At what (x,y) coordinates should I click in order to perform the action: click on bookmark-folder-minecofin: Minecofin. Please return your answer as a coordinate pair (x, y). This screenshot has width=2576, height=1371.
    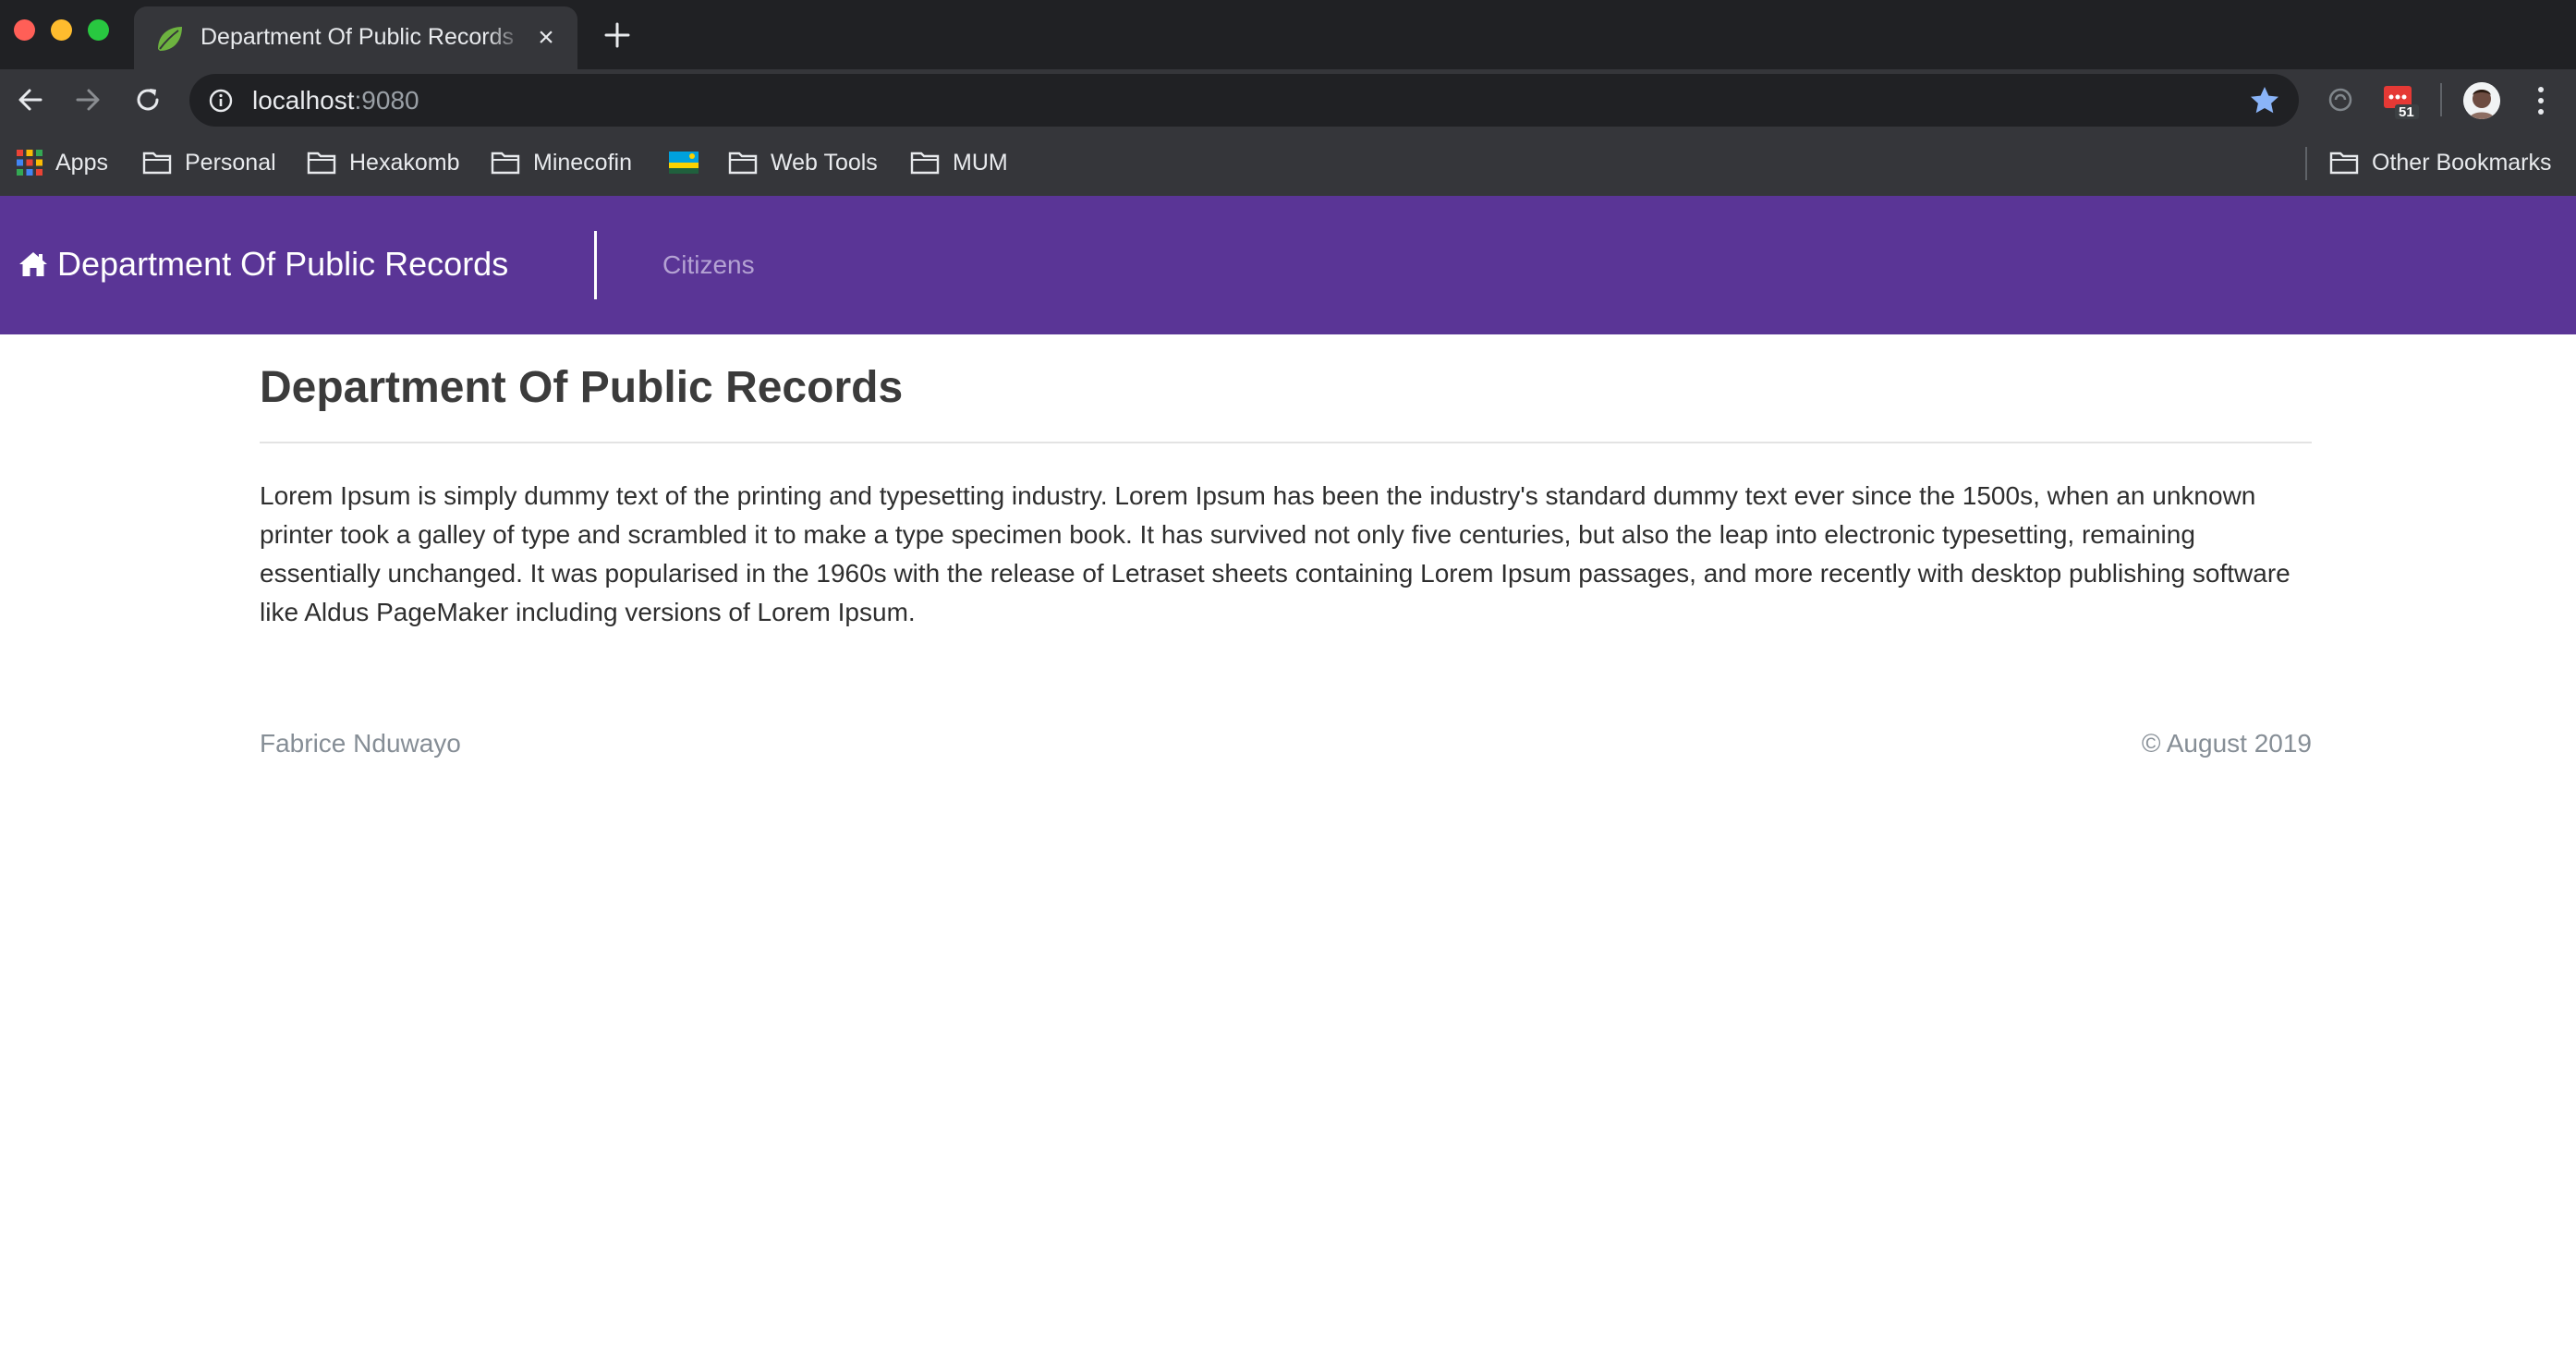
    Looking at the image, I should click on (561, 162).